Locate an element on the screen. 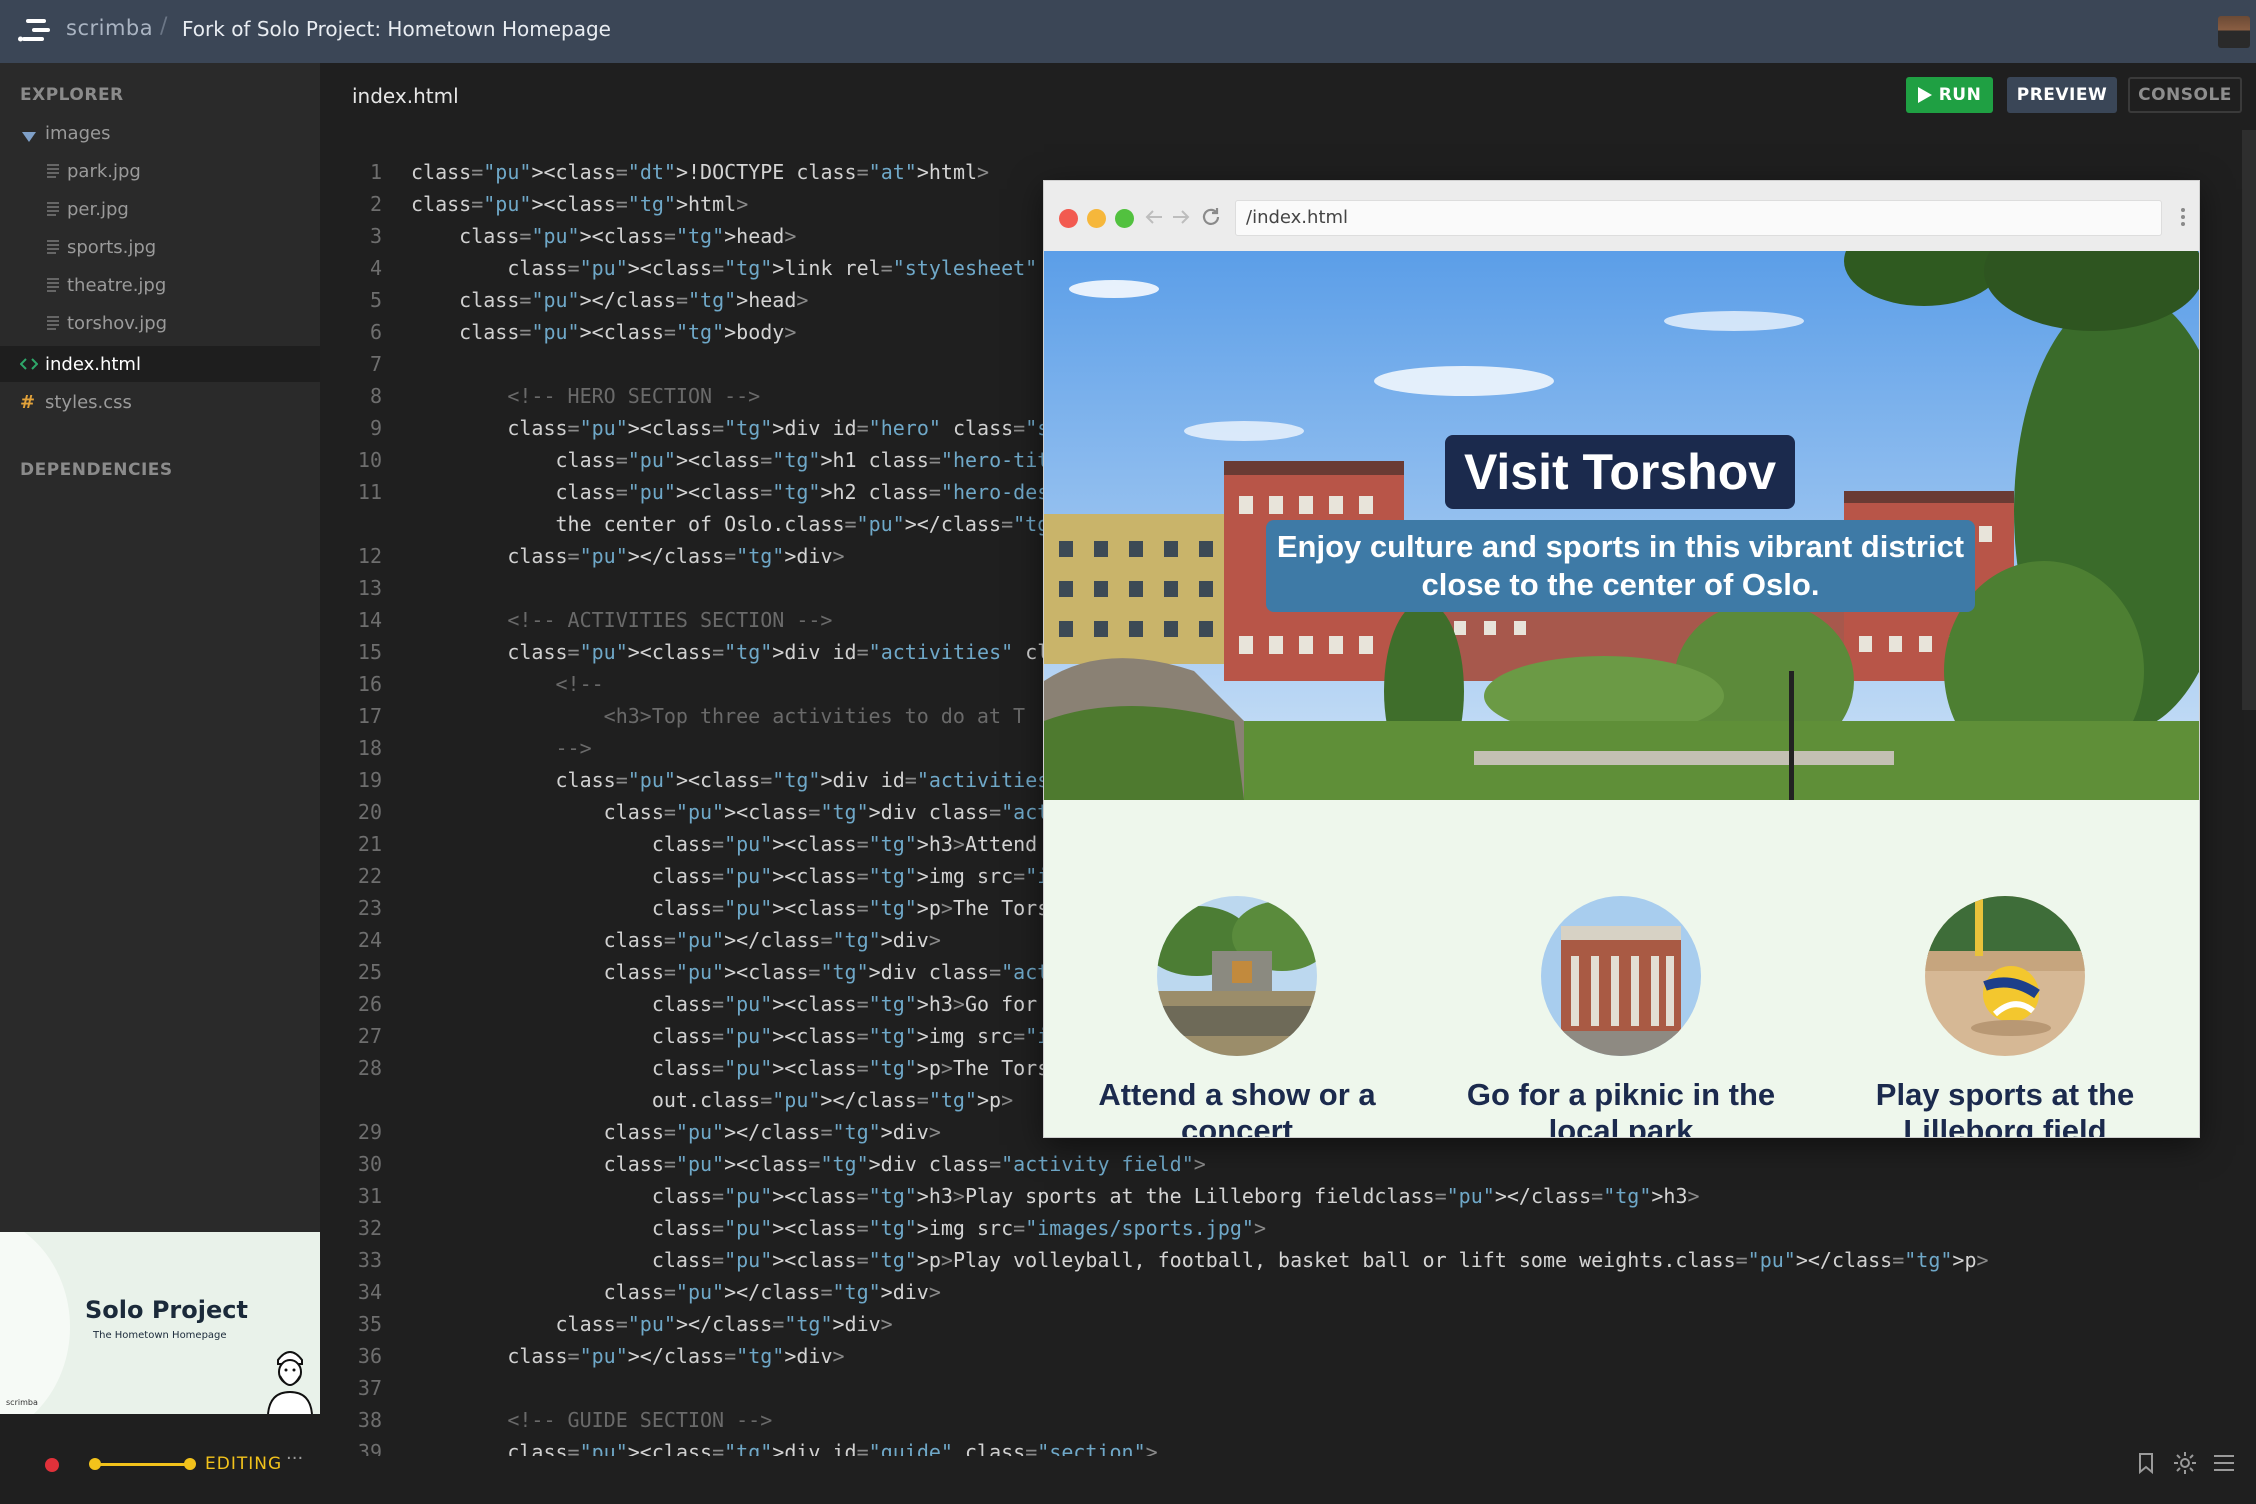  chevron-down-icon is located at coordinates (29, 137).